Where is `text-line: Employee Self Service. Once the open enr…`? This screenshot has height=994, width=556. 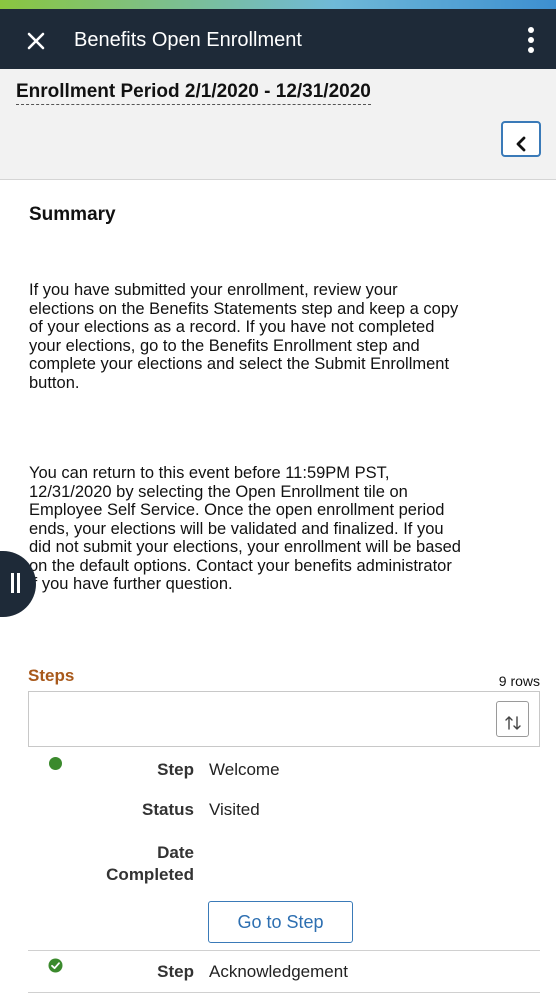
text-line: Employee Self Service. Once the open enr… is located at coordinates (237, 510).